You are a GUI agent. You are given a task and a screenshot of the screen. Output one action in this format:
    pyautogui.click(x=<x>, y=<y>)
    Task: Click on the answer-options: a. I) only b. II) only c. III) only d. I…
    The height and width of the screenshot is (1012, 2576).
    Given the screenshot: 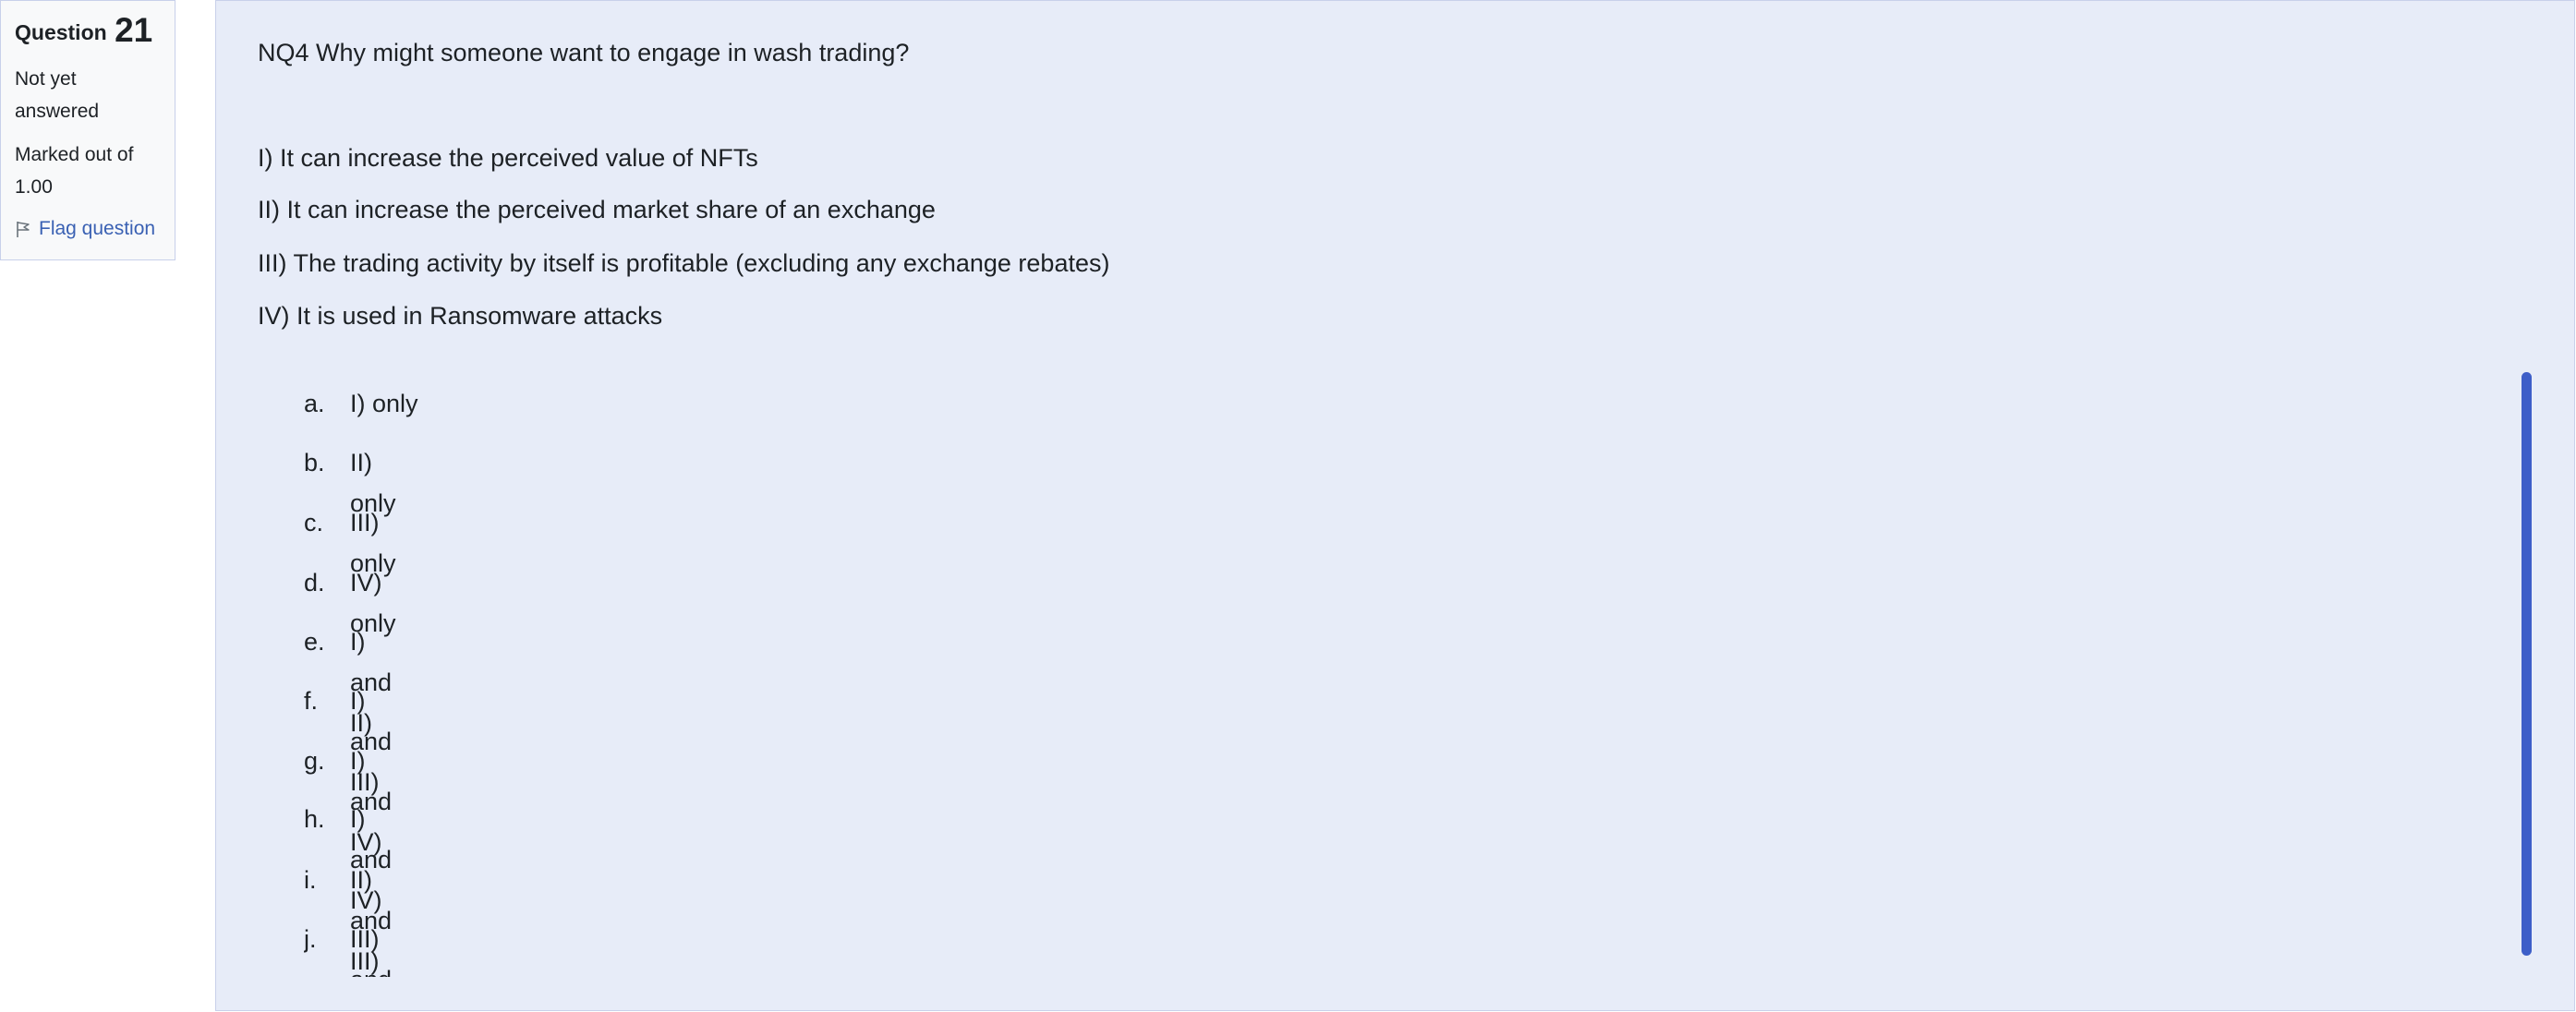 What is the action you would take?
    pyautogui.click(x=442, y=674)
    